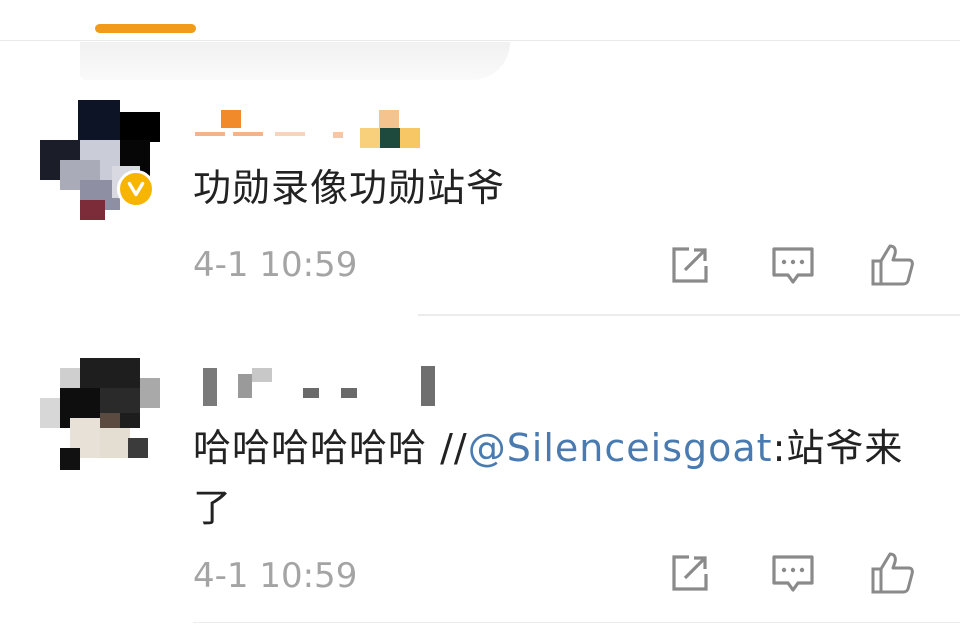  I want to click on mention-link: @Silenceisgoat, so click(620, 448).